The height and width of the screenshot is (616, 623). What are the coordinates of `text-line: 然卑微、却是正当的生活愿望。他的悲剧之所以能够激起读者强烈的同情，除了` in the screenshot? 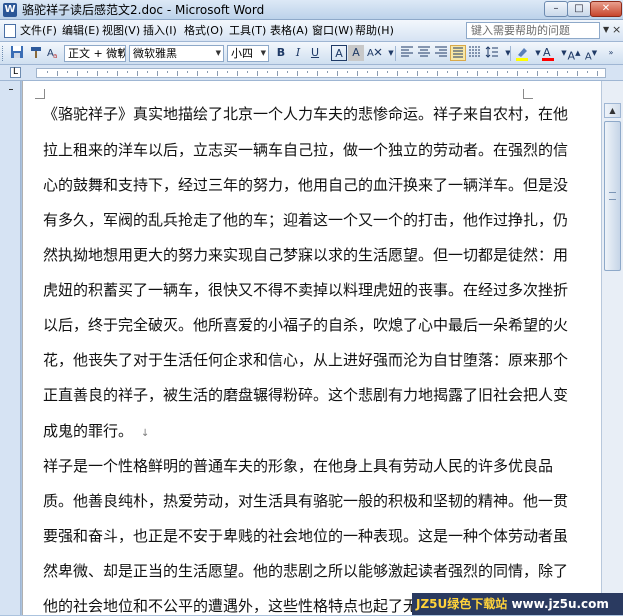 It's located at (305, 571).